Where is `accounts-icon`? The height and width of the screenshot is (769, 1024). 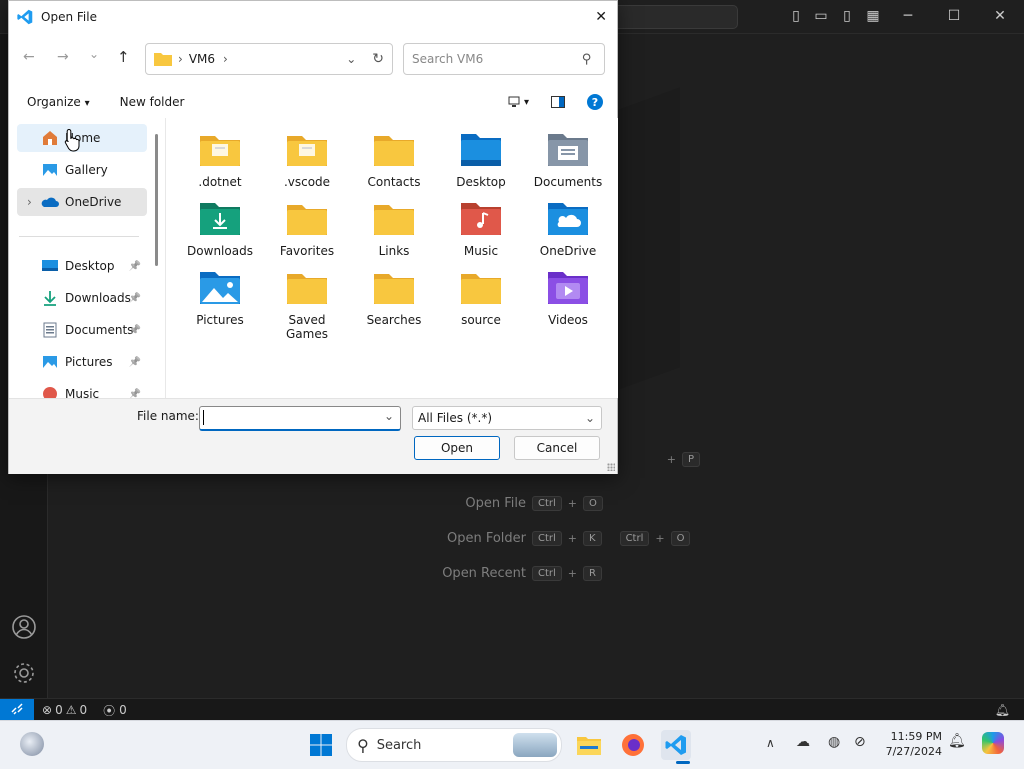
accounts-icon is located at coordinates (24, 627).